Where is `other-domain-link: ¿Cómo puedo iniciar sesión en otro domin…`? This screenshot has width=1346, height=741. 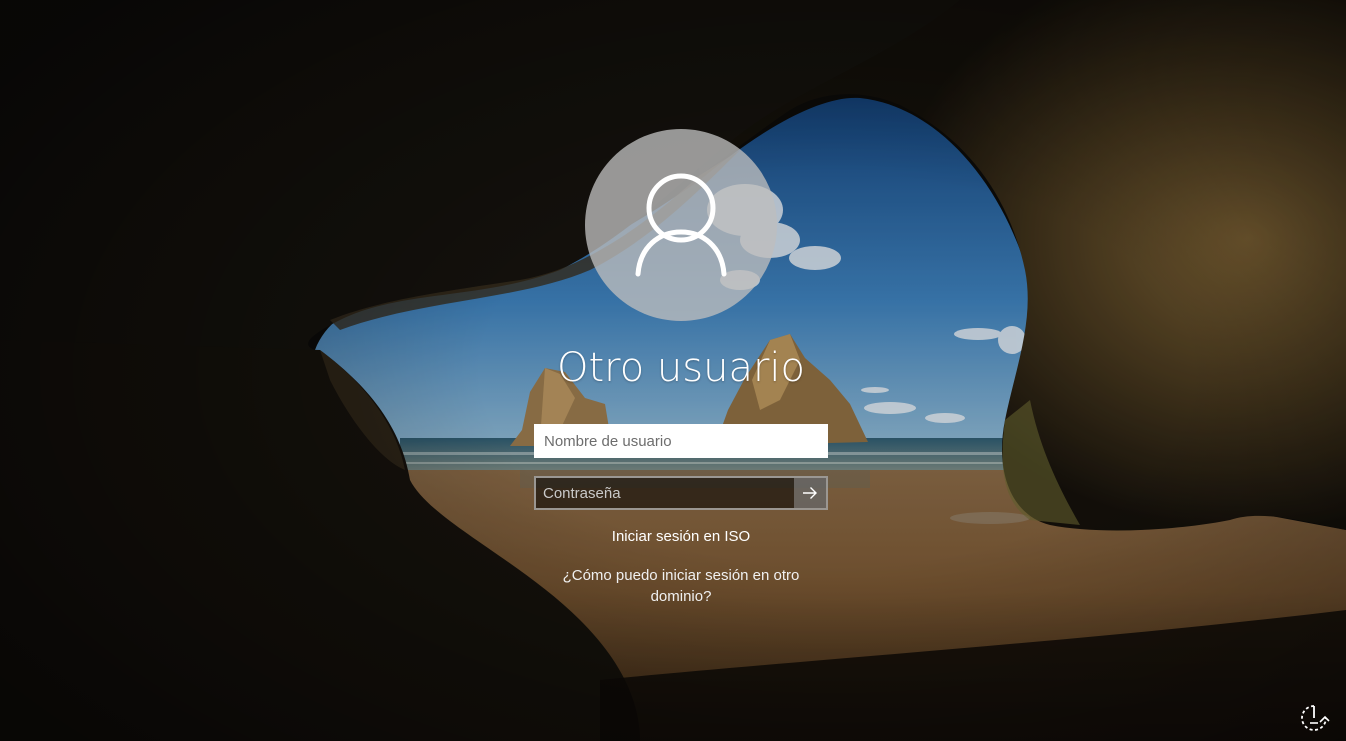 other-domain-link: ¿Cómo puedo iniciar sesión en otro domin… is located at coordinates (681, 586).